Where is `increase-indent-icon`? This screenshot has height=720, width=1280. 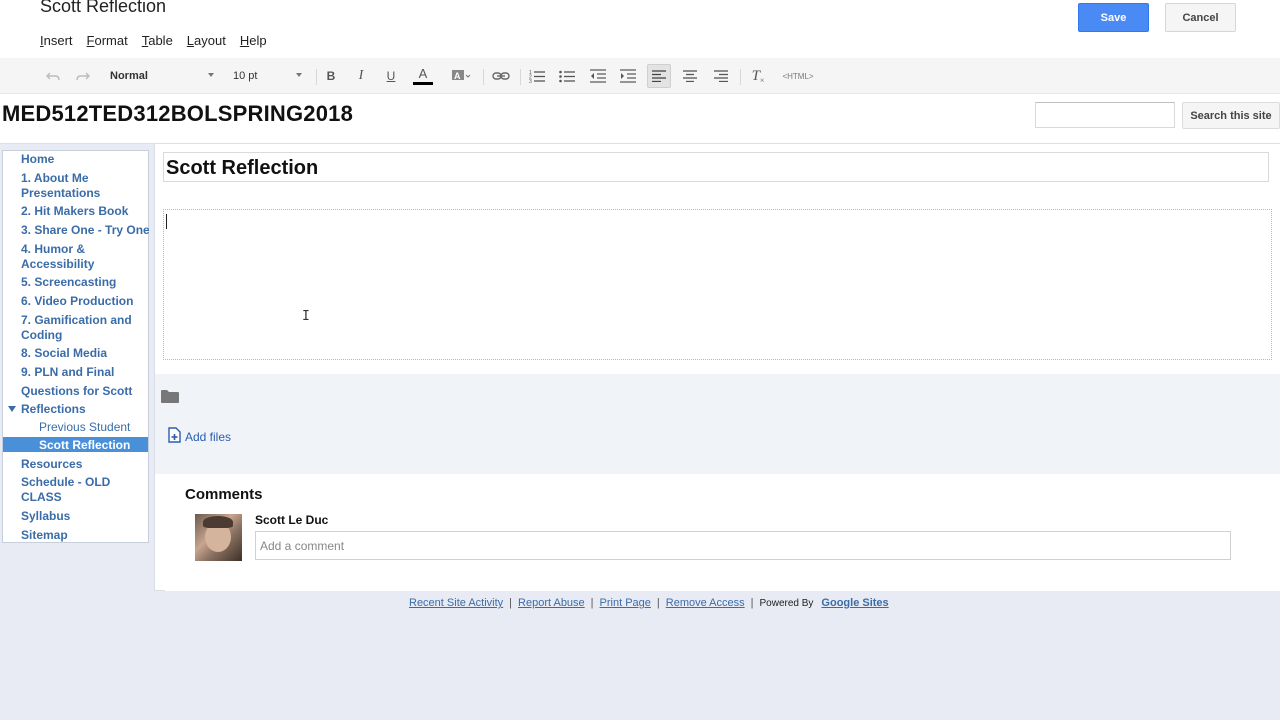
increase-indent-icon is located at coordinates (628, 76).